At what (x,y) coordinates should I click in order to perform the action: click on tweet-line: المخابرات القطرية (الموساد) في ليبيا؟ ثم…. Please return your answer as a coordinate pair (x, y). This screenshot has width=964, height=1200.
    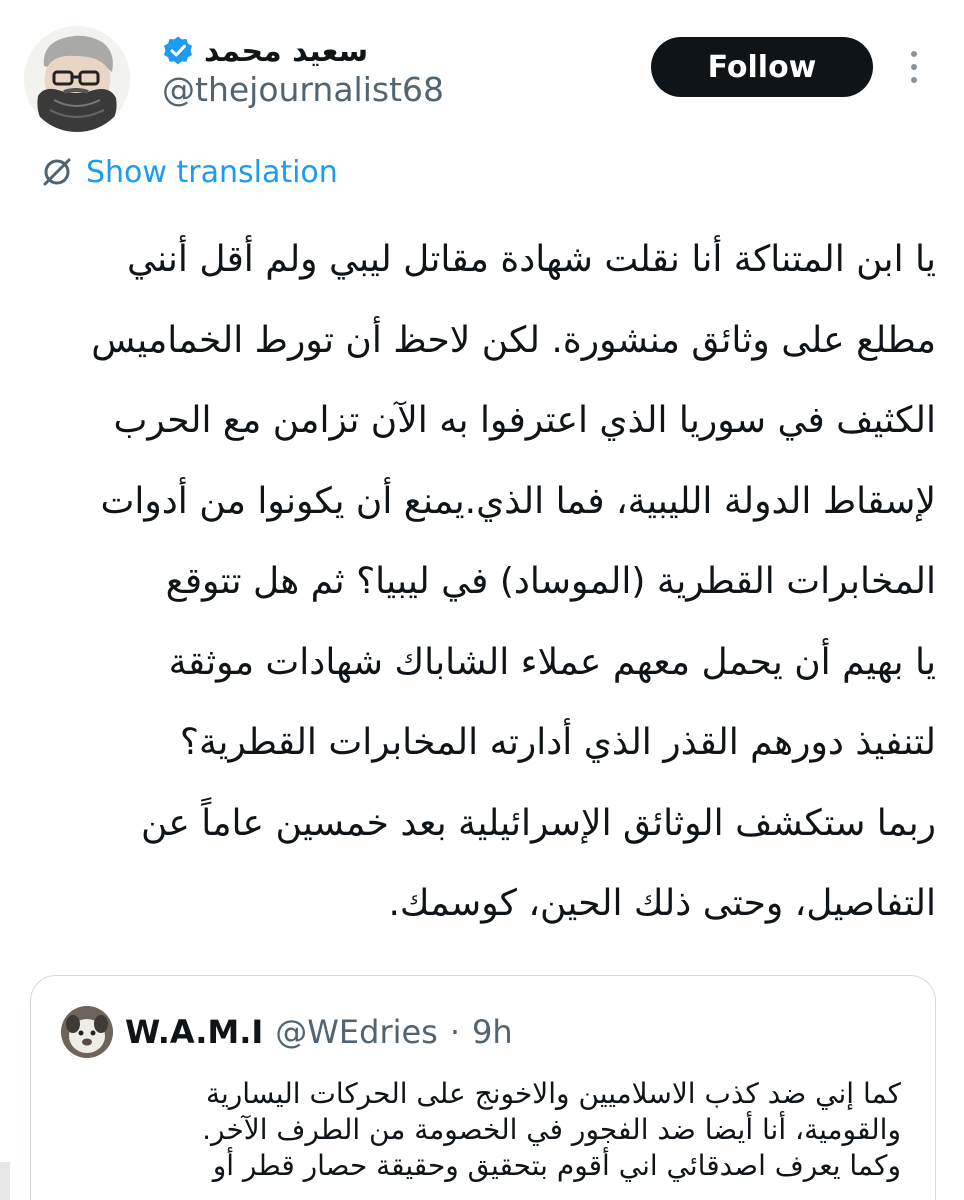
    Looking at the image, I should click on (550, 581).